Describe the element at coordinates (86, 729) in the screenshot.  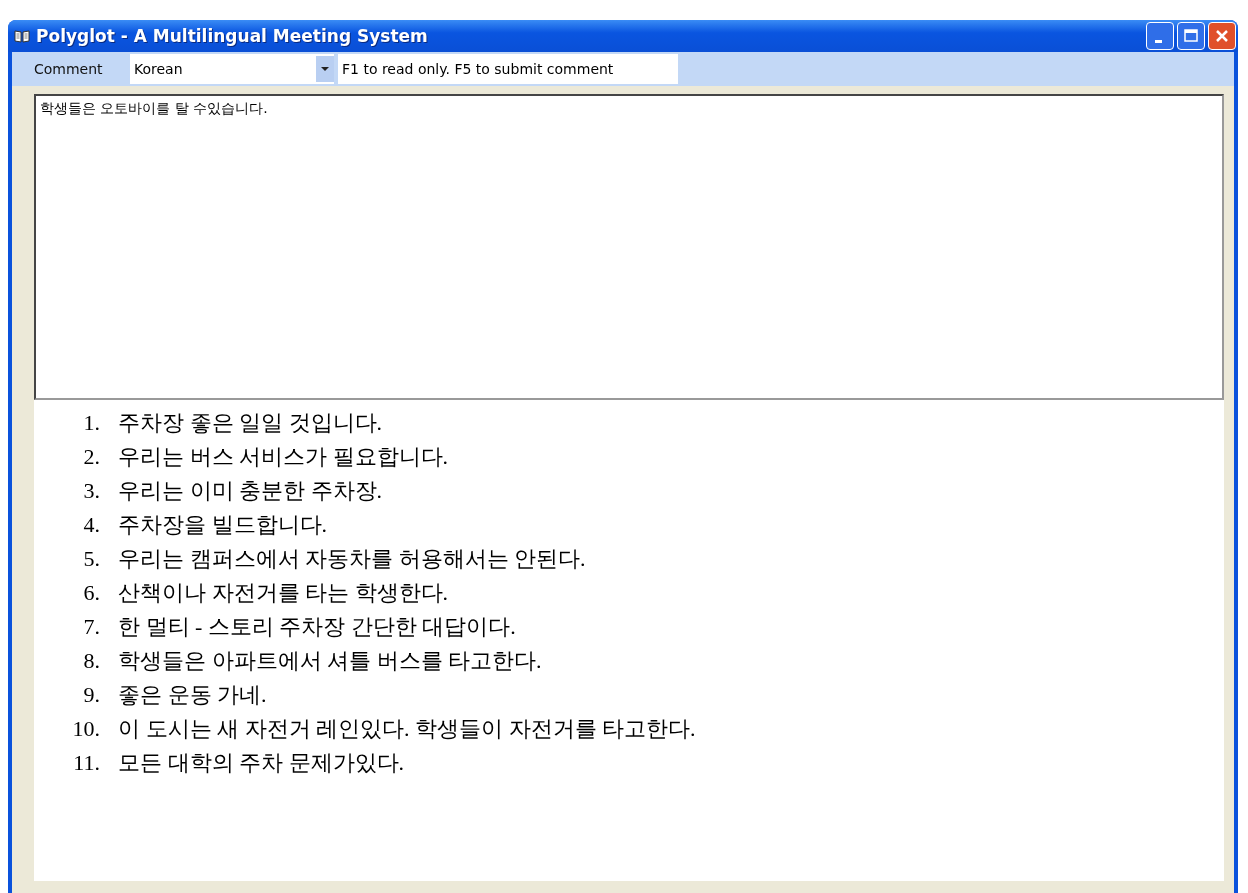
I see `list-number: 10.` at that location.